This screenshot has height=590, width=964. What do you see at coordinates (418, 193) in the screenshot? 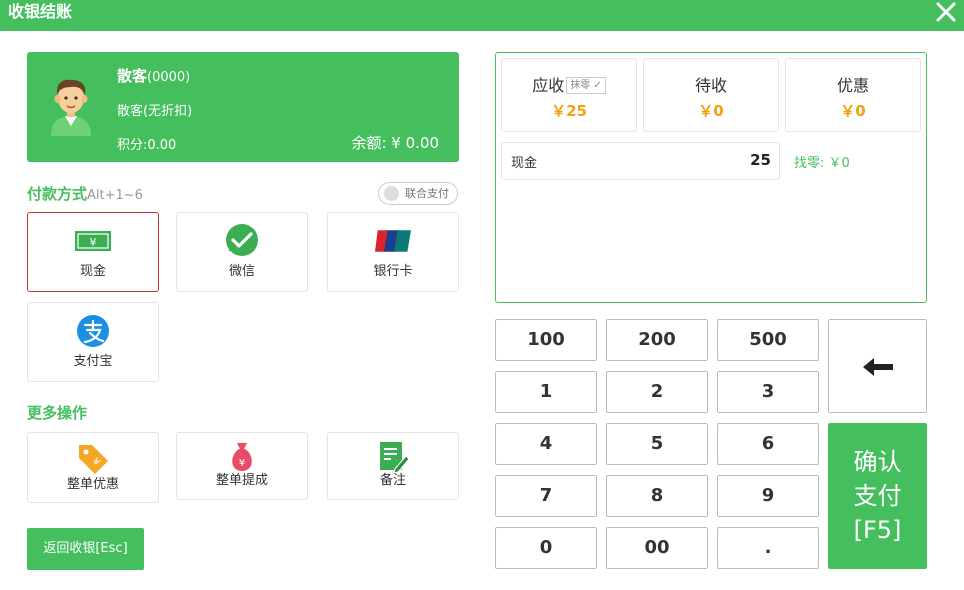
I see `combined-payment-toggle: 联合支付` at bounding box center [418, 193].